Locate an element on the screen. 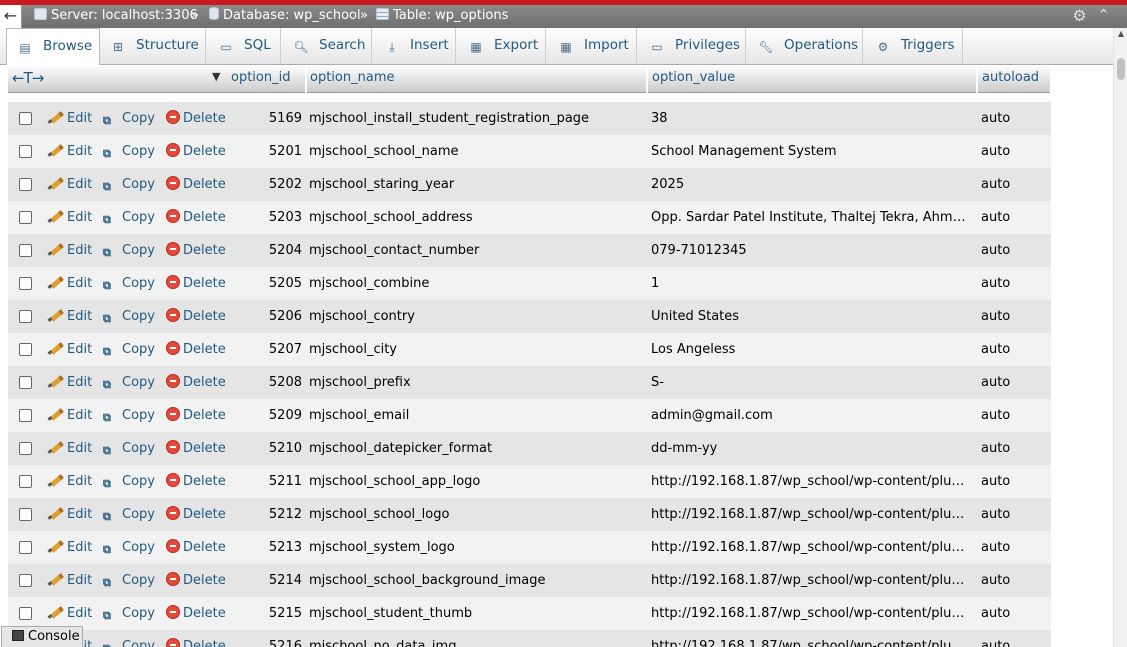 Image resolution: width=1127 pixels, height=647 pixels. cell-option-name: mjschool_contry is located at coordinates (362, 316).